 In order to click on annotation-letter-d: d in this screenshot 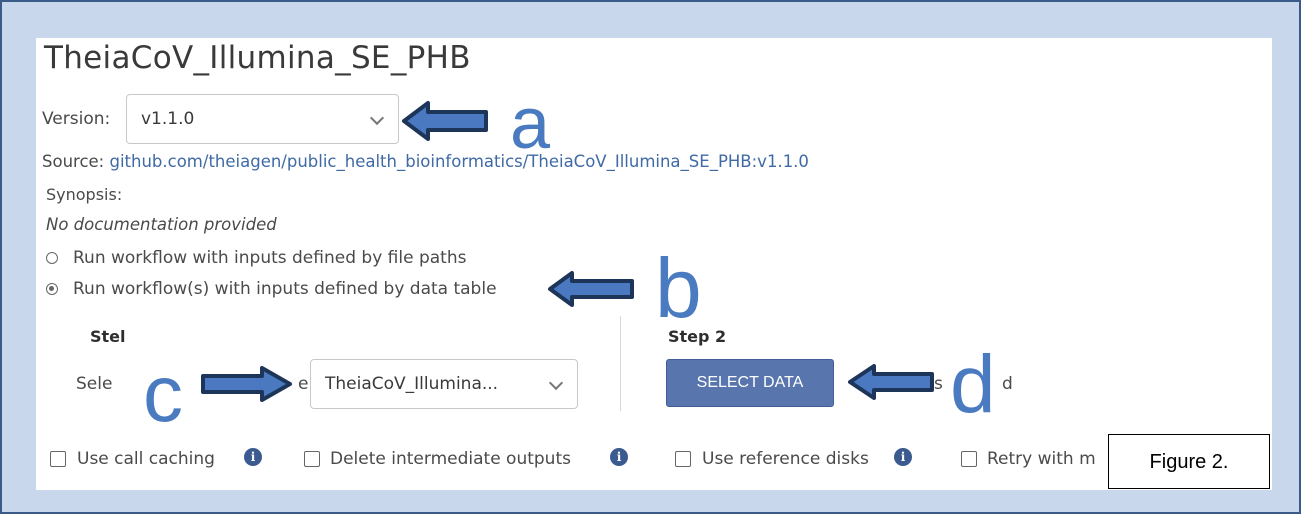, I will do `click(973, 384)`.